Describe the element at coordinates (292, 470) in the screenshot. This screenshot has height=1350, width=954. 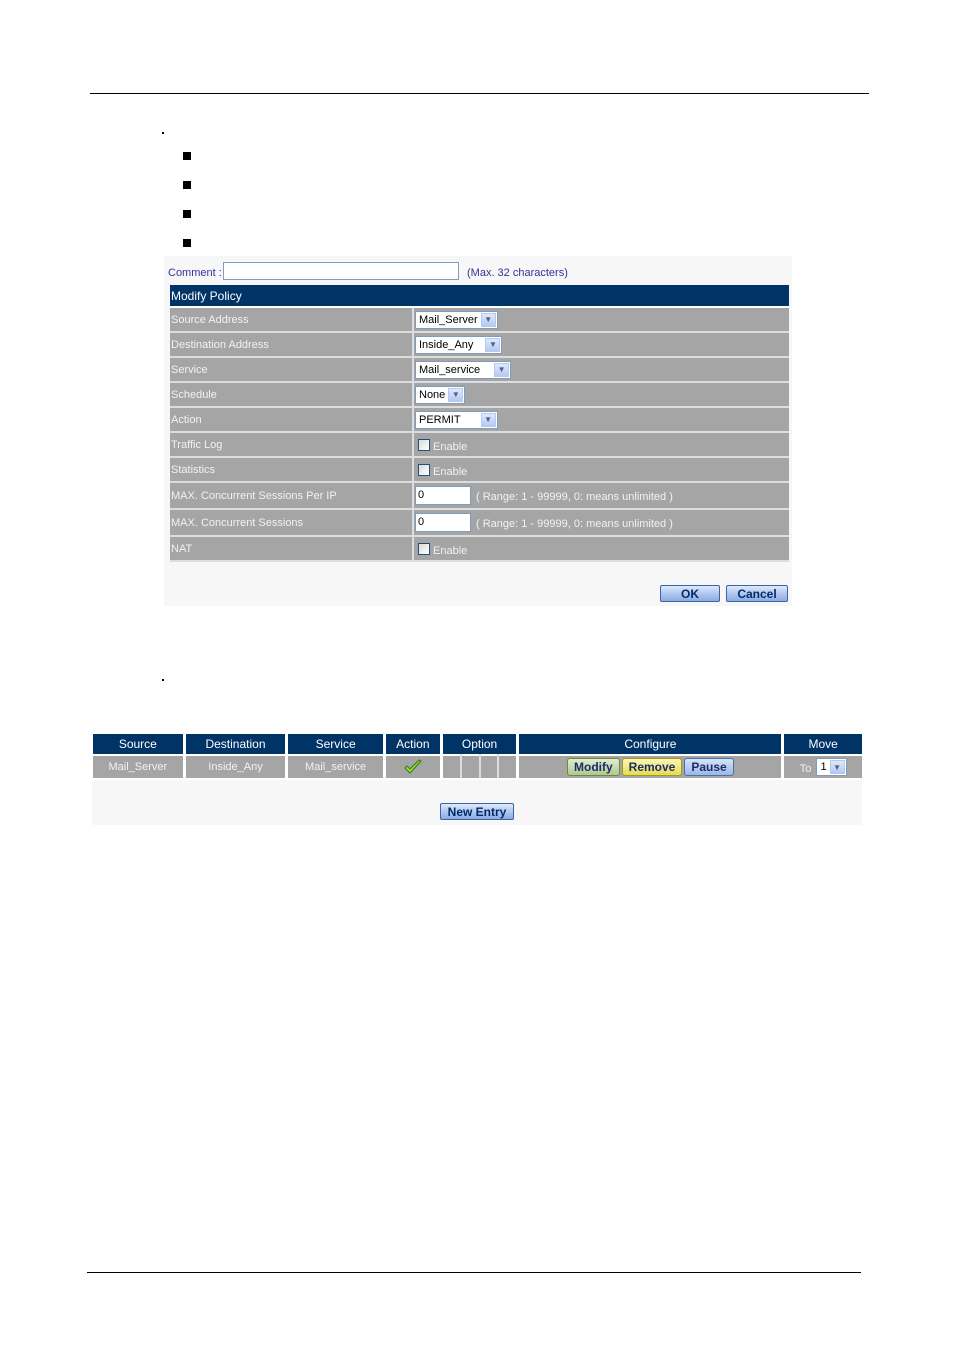
I see `statistics-label: Statistics` at that location.